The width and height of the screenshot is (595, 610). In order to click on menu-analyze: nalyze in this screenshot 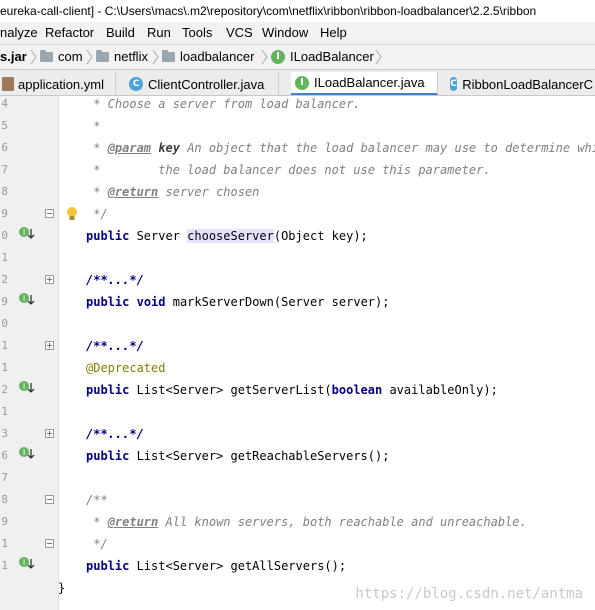, I will do `click(19, 33)`.